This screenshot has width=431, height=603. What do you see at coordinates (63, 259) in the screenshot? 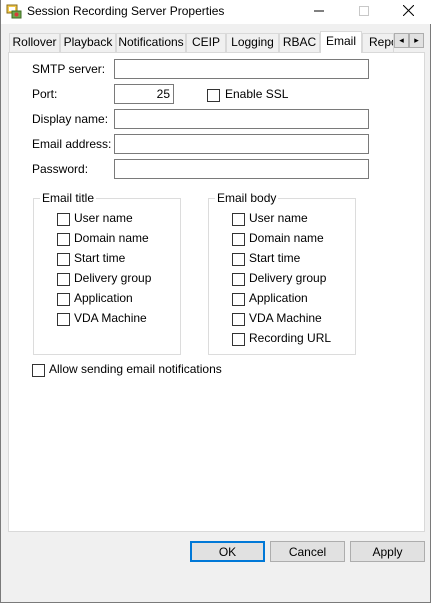
I see `title-start-time-checkbox` at bounding box center [63, 259].